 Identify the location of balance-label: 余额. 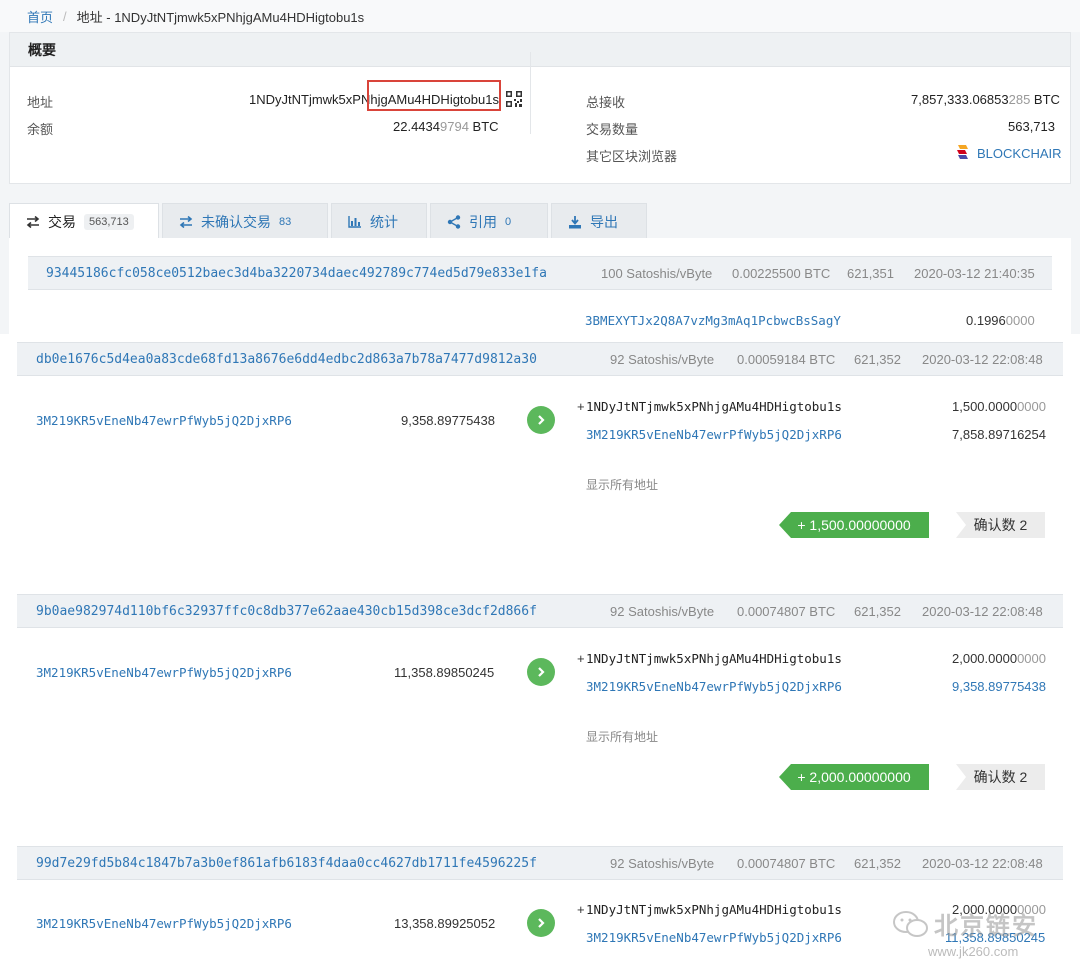
(40, 129).